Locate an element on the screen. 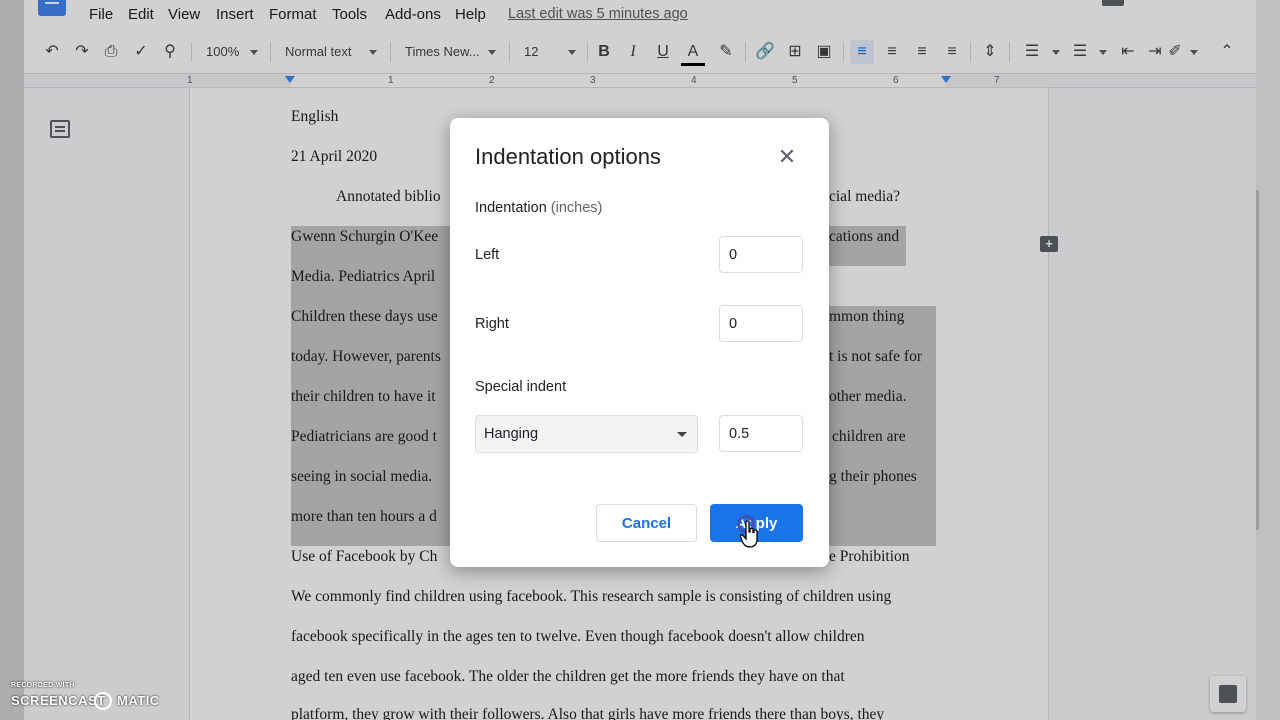 The width and height of the screenshot is (1280, 720). right-indent-input is located at coordinates (761, 323).